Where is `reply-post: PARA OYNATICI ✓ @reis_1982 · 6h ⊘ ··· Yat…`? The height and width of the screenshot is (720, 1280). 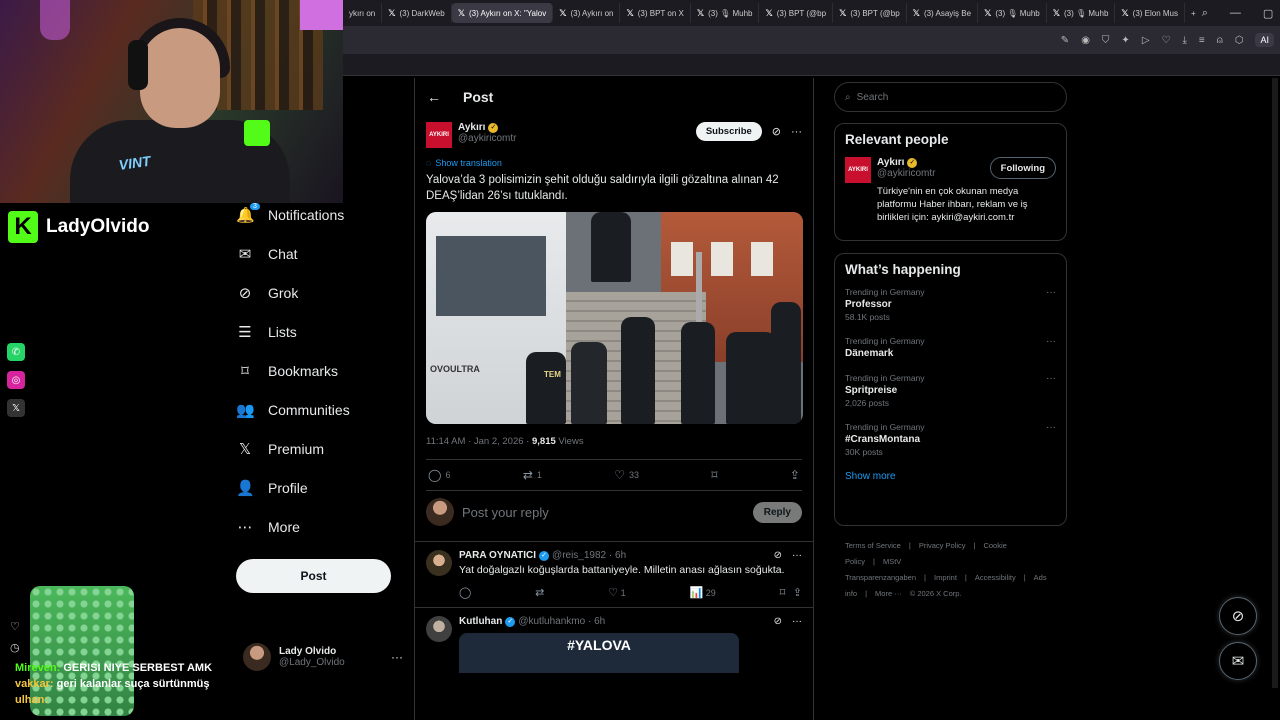
reply-post: PARA OYNATICI ✓ @reis_1982 · 6h ⊘ ··· Yat… is located at coordinates (614, 574).